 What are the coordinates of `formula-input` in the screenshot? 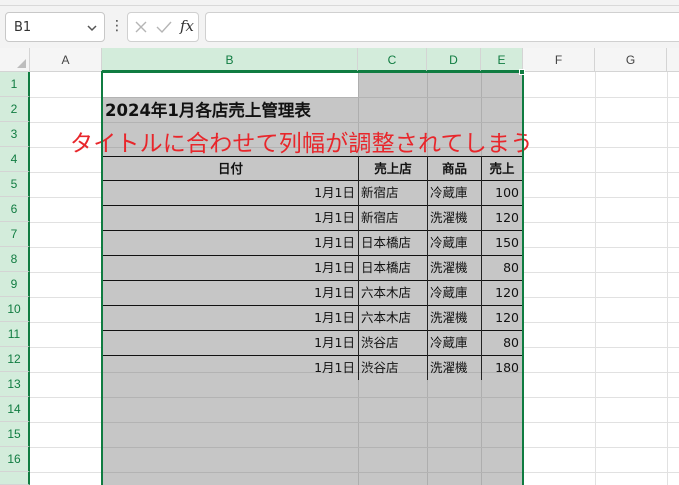 It's located at (442, 27).